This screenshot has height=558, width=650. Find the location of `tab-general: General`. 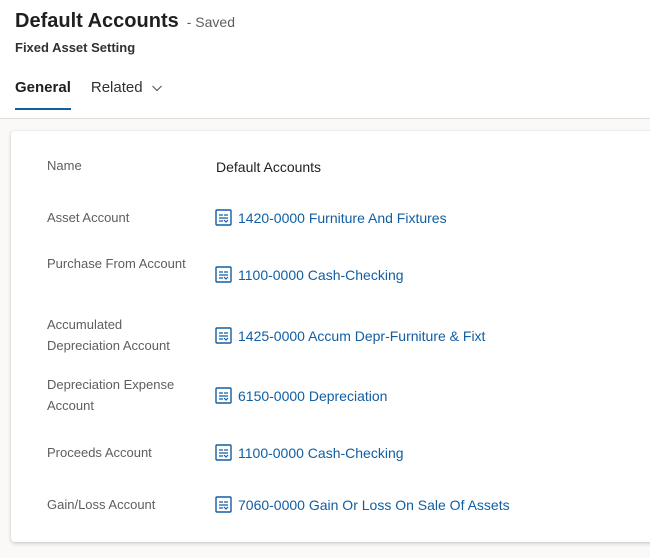

tab-general: General is located at coordinates (43, 95).